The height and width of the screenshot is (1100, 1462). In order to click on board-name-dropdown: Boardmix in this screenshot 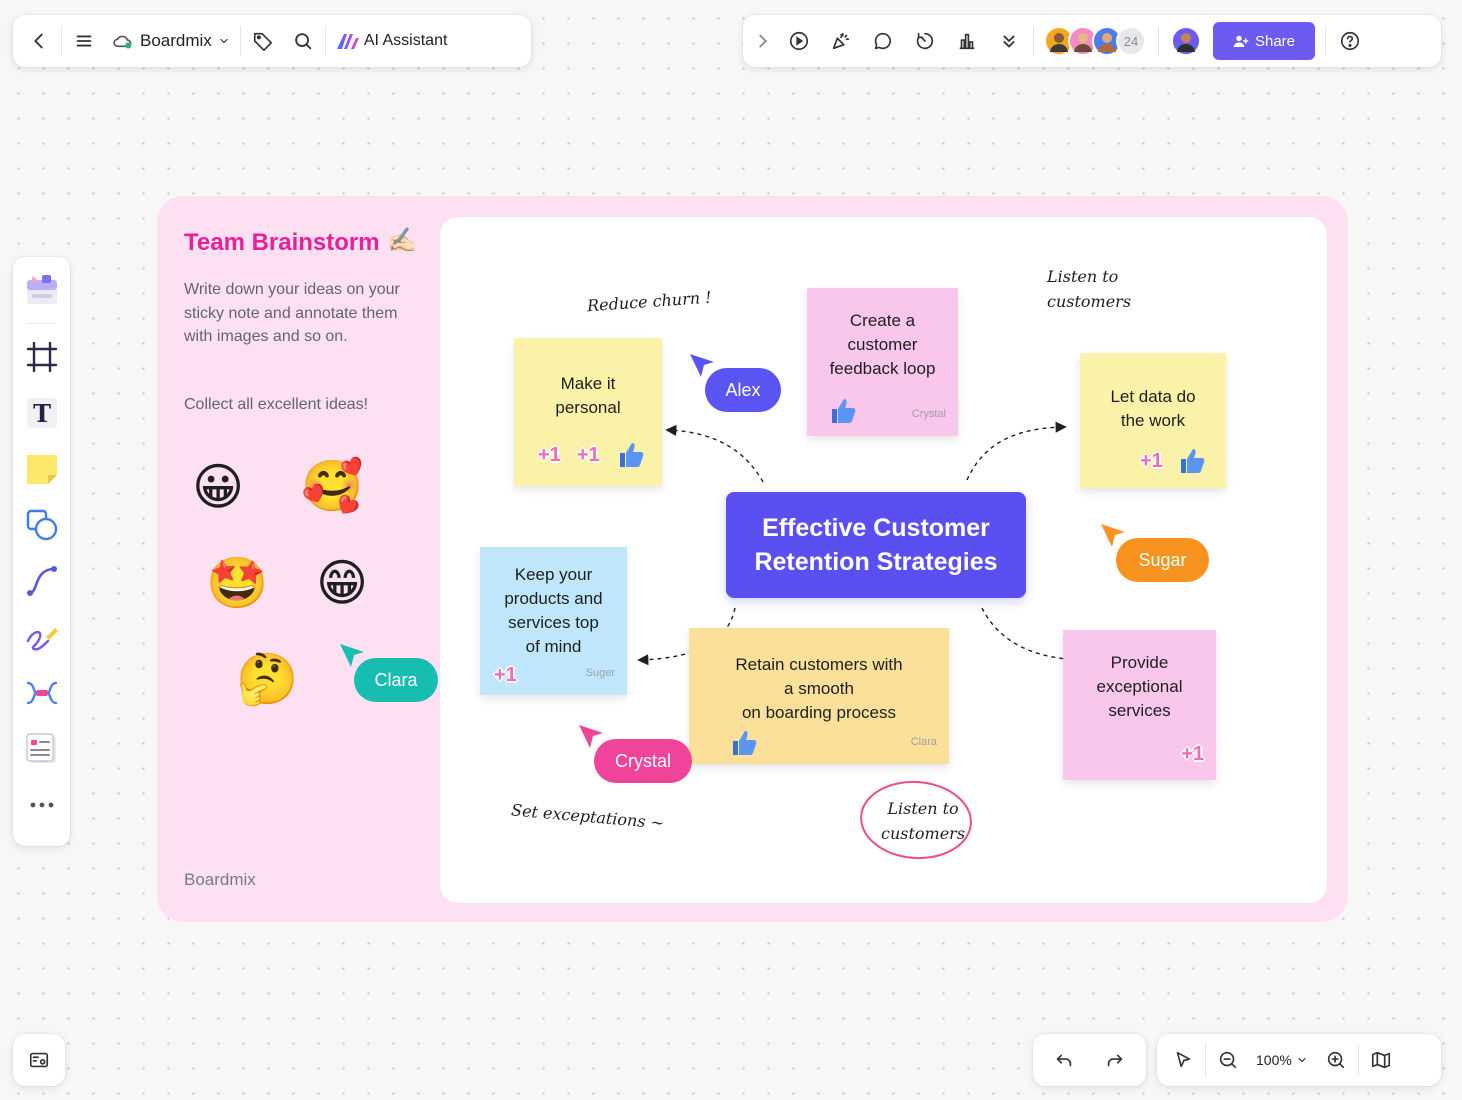, I will do `click(171, 41)`.